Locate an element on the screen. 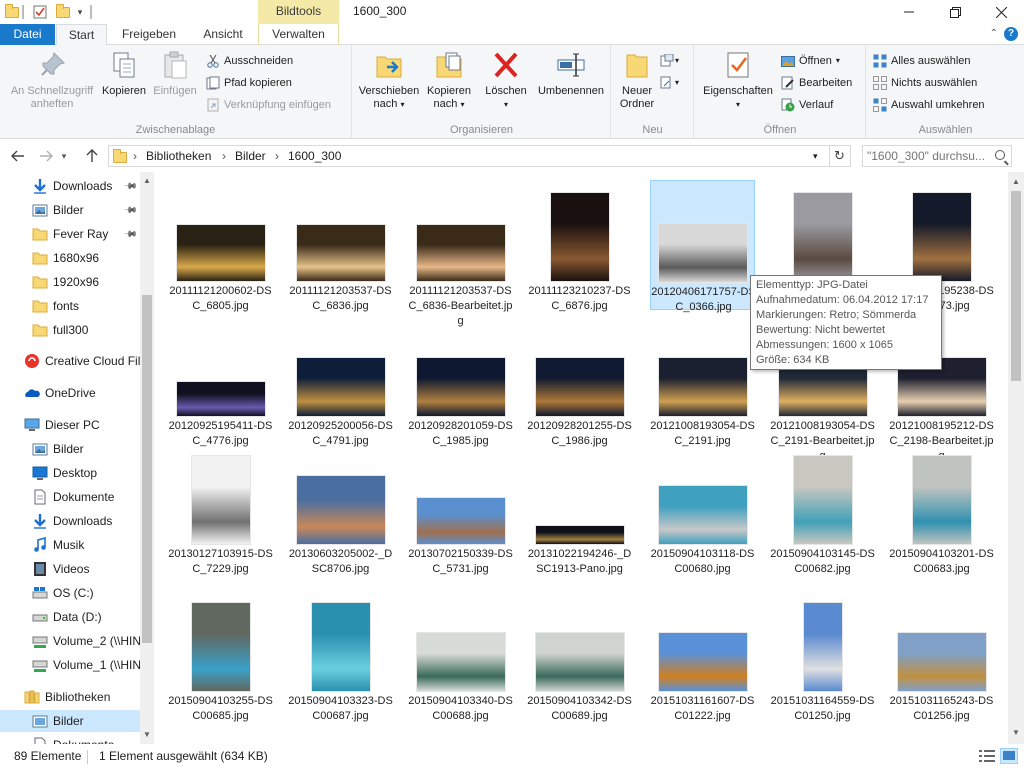  minimize-button is located at coordinates (909, 12).